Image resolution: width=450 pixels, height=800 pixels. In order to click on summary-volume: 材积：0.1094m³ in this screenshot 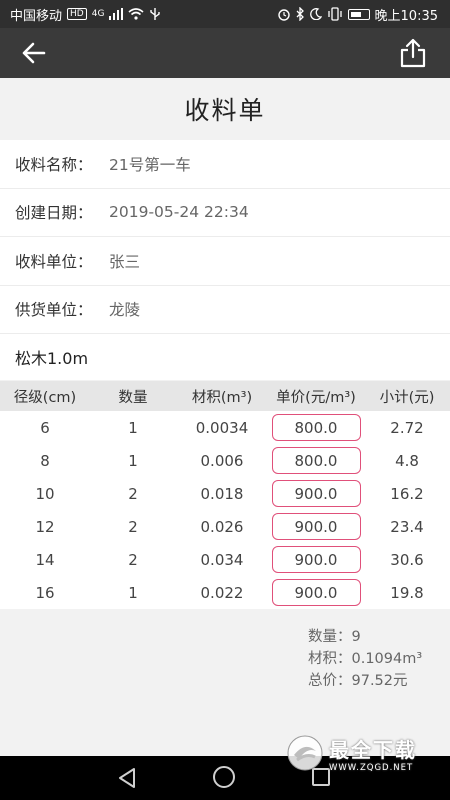, I will do `click(365, 659)`.